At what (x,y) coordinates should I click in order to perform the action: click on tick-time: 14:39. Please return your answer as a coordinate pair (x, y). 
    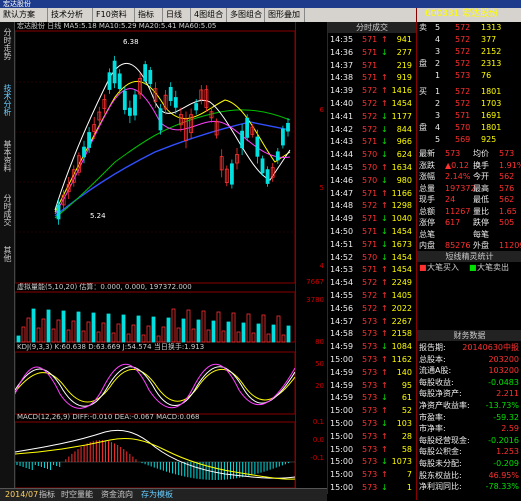
    Looking at the image, I should click on (342, 91).